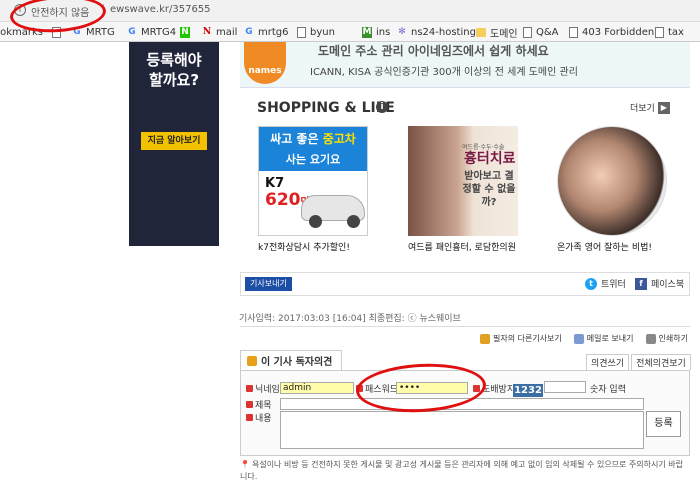 This screenshot has width=700, height=489. I want to click on tab-write-comment: 의견쓰기, so click(608, 362).